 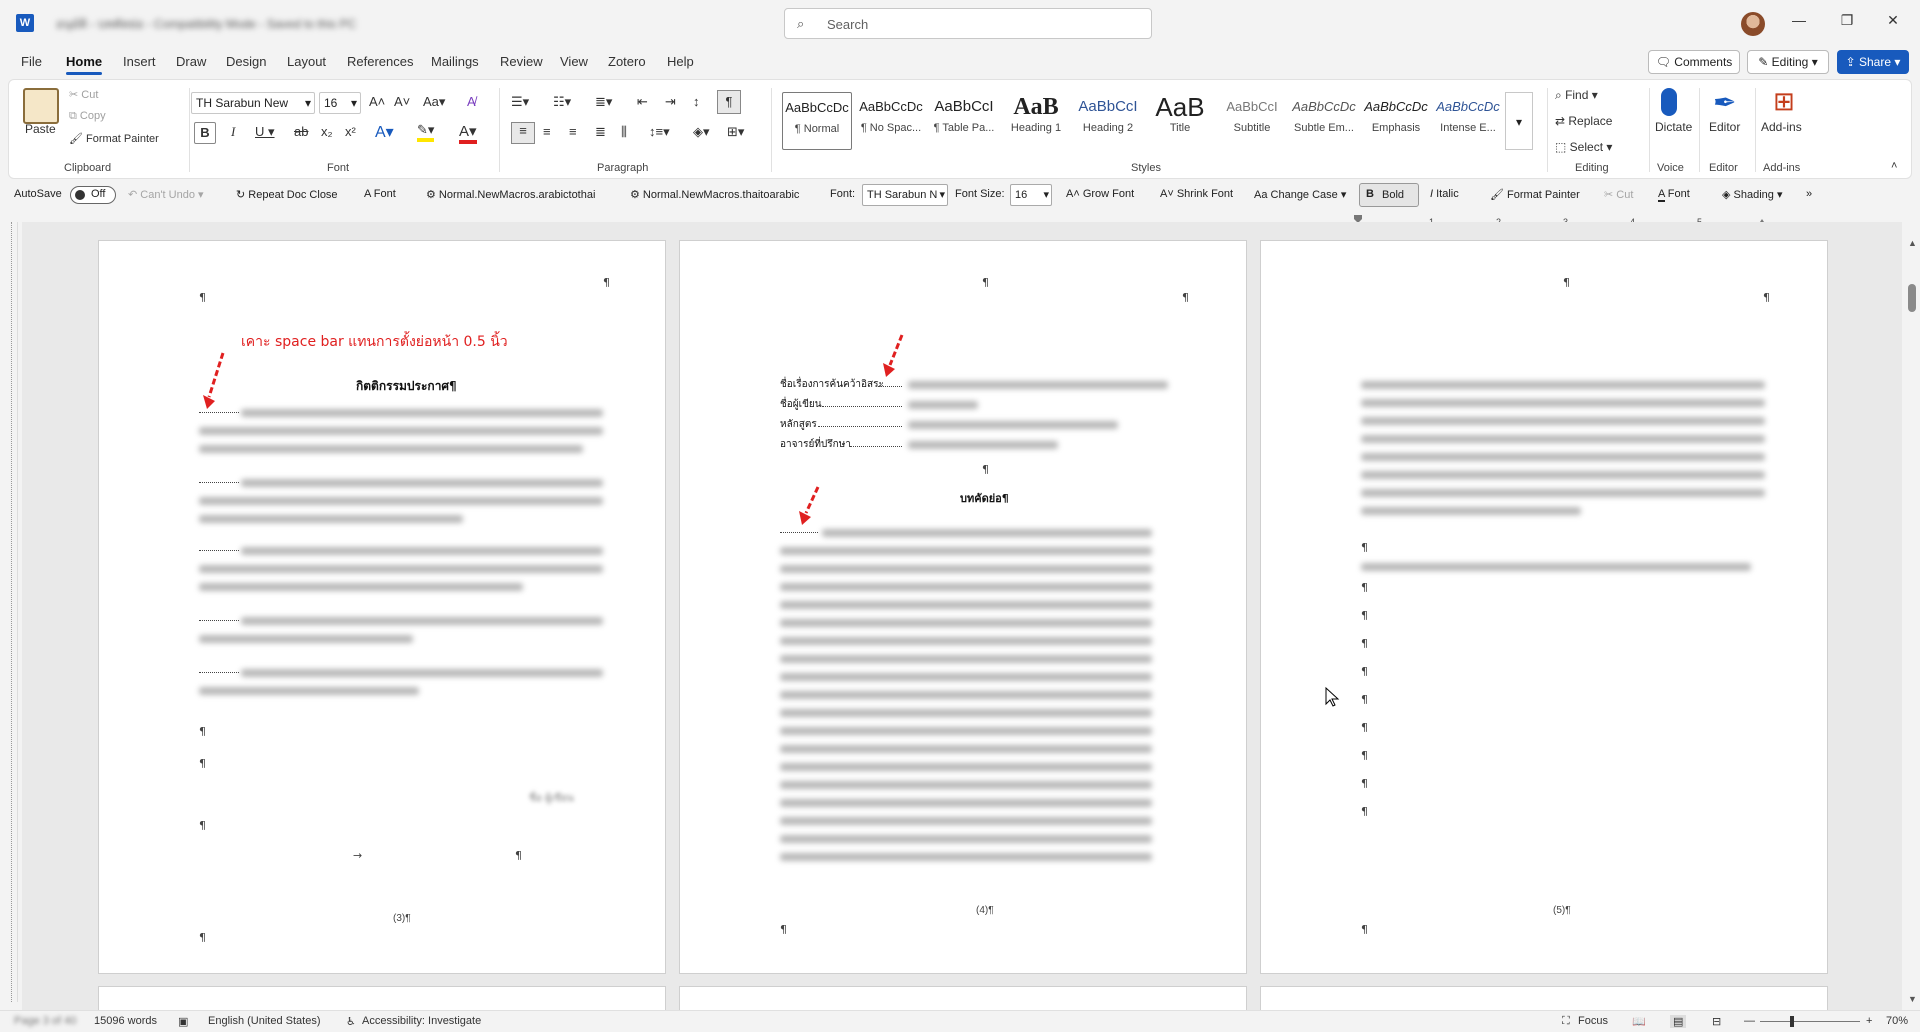 What do you see at coordinates (125, 1021) in the screenshot?
I see `word-count: 15096 words` at bounding box center [125, 1021].